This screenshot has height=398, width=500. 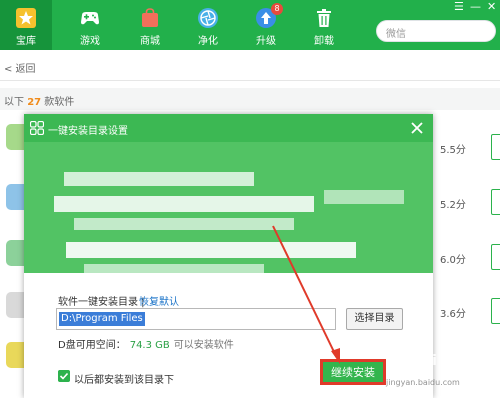 What do you see at coordinates (491, 6) in the screenshot?
I see `close-window-icon: ✕` at bounding box center [491, 6].